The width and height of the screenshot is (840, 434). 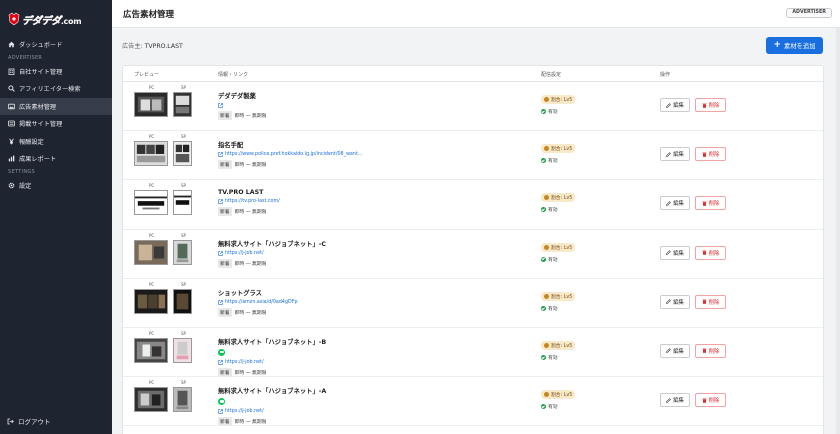 I want to click on brand-mark-icon, so click(x=14, y=19).